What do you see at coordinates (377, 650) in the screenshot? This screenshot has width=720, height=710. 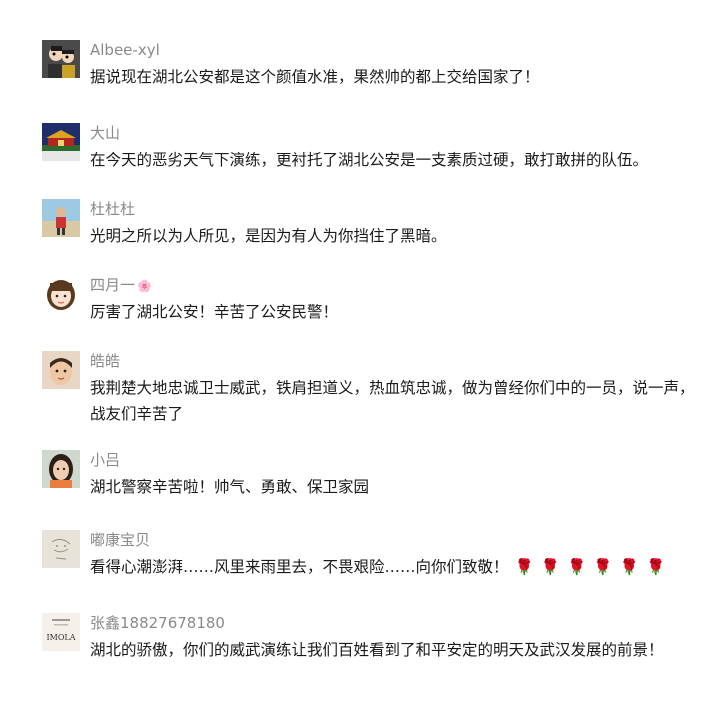 I see `comment-text: 湖北的骄傲，你们的威武演练让我们百姓看到了和平安定的明天及武汉发展的前景！` at bounding box center [377, 650].